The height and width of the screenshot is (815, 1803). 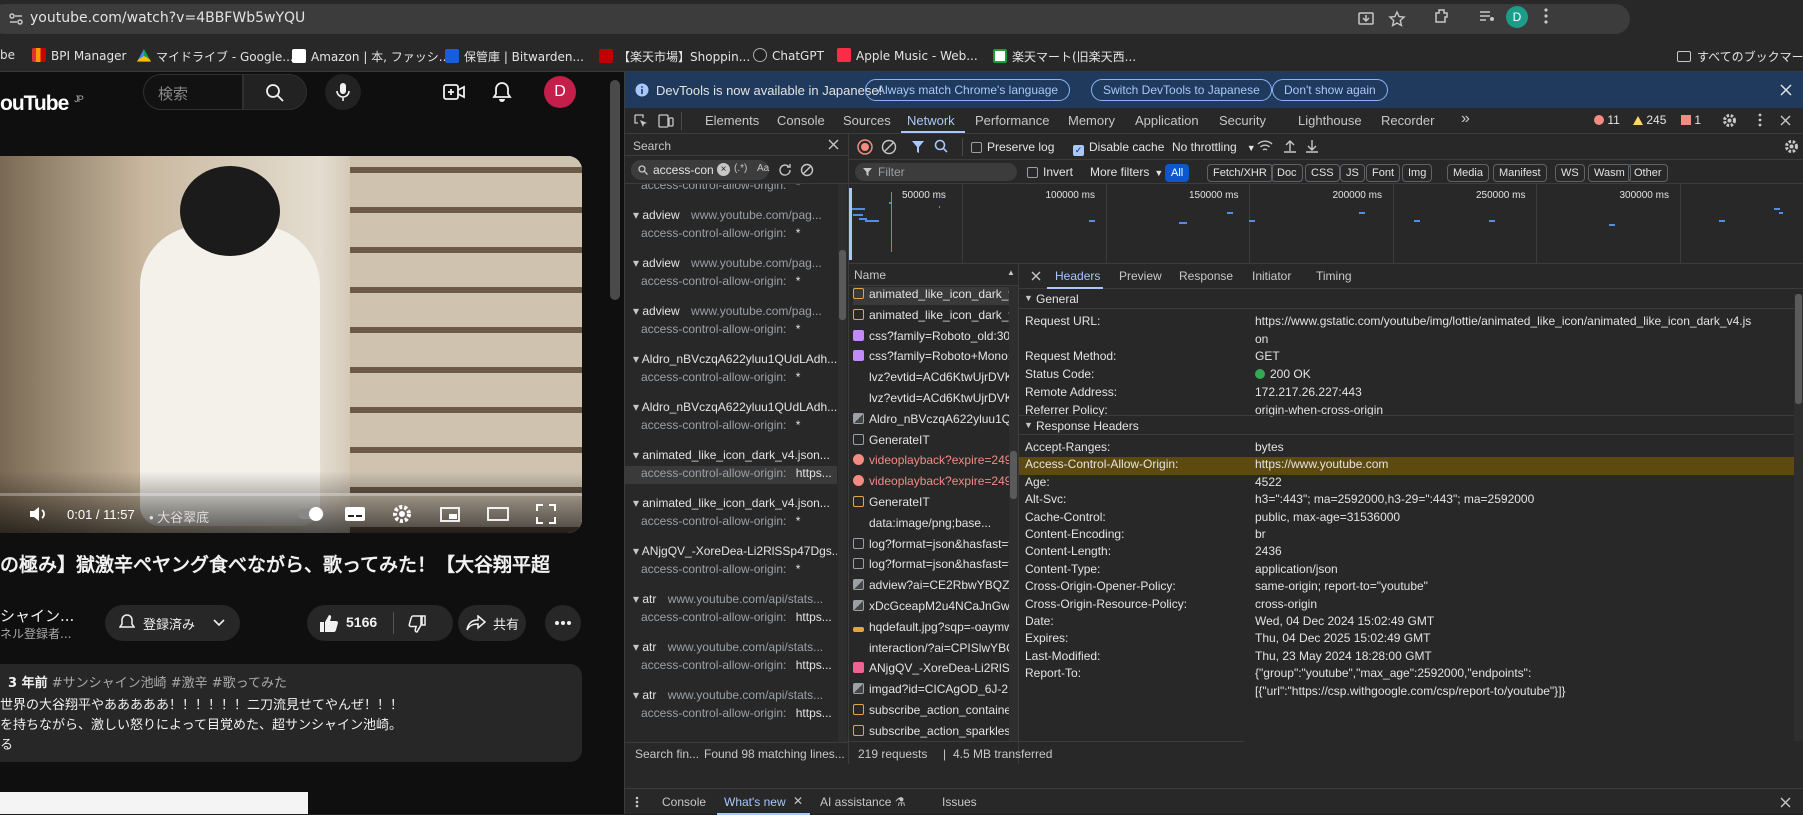 What do you see at coordinates (1012, 147) in the screenshot?
I see `preserve-log-checkbox: Preserve log` at bounding box center [1012, 147].